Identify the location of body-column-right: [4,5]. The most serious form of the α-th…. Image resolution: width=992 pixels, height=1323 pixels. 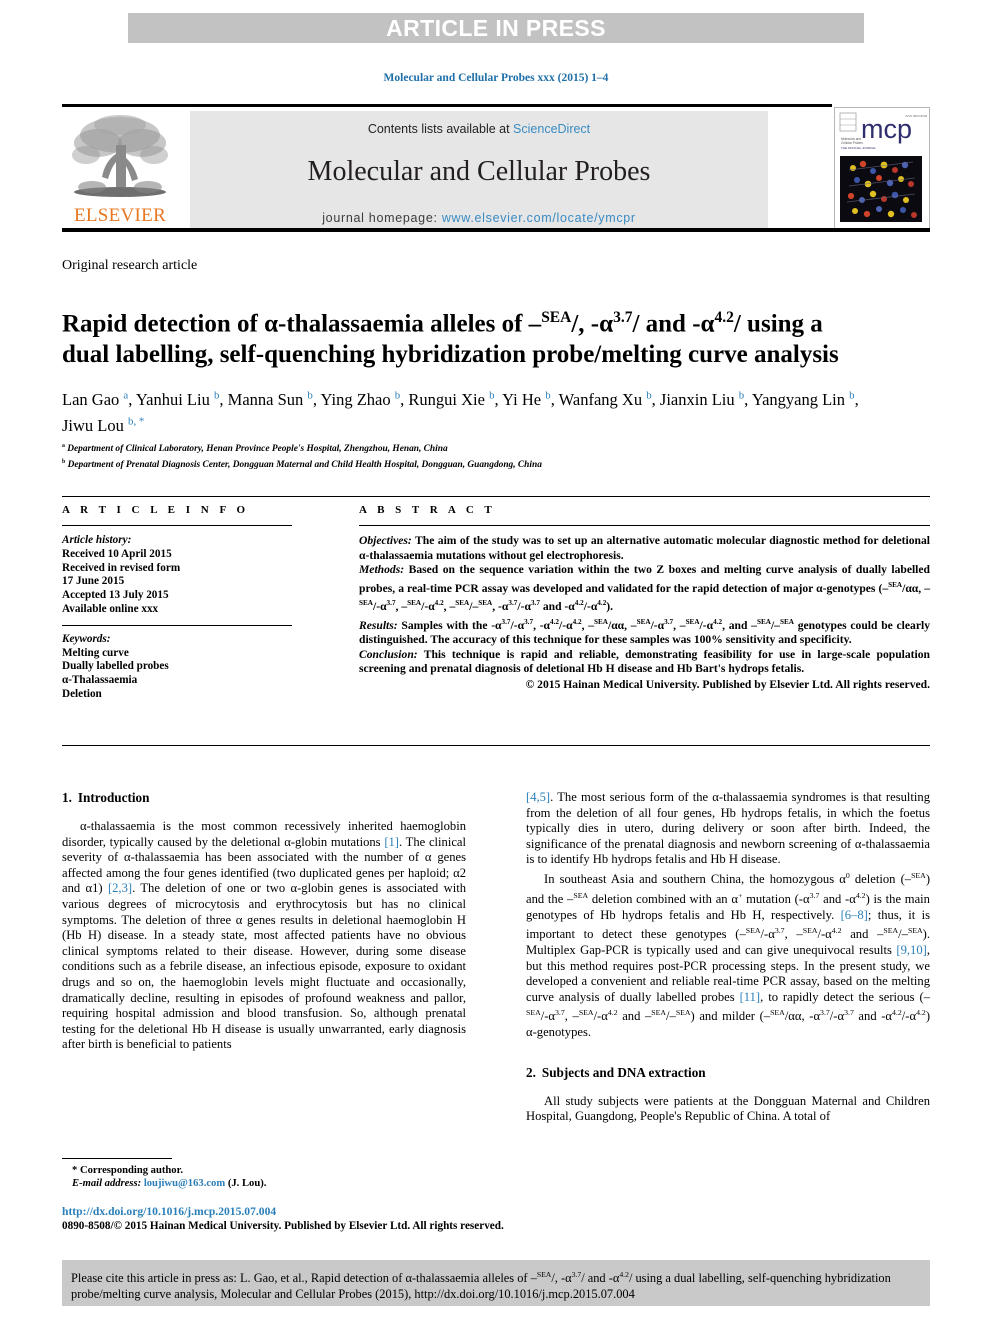
(728, 957).